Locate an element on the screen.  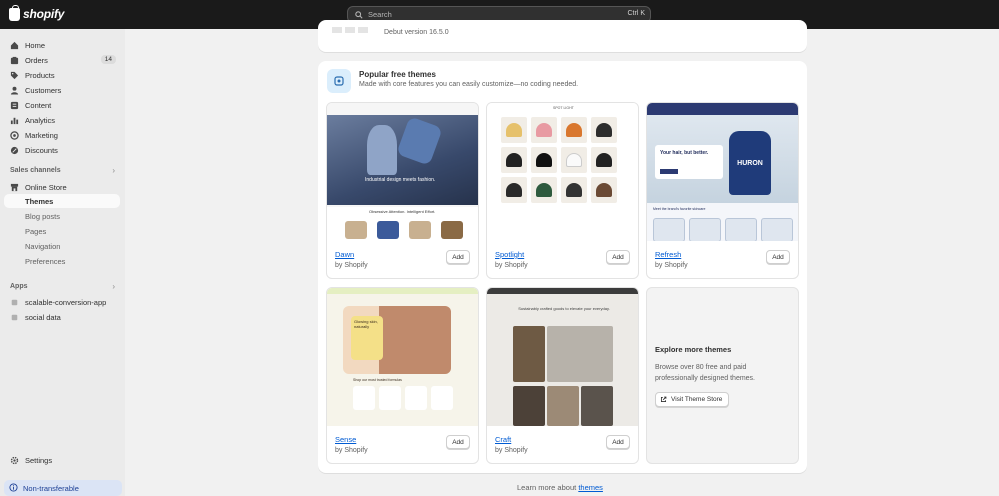
visit-theme-store-button: Visit Theme Store is located at coordinates (692, 399).